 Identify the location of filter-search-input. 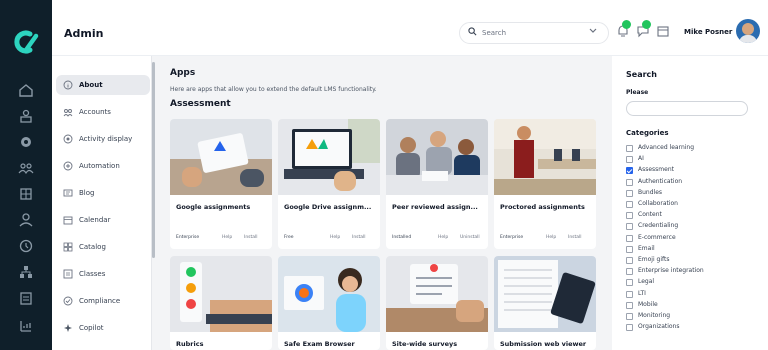
(687, 108).